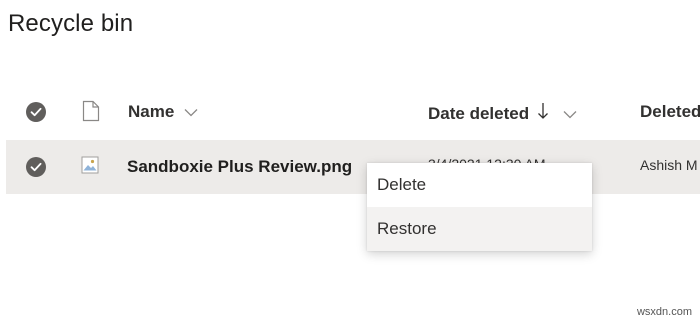 This screenshot has width=700, height=322. Describe the element at coordinates (669, 165) in the screenshot. I see `deleted-by-value: Ashish M` at that location.